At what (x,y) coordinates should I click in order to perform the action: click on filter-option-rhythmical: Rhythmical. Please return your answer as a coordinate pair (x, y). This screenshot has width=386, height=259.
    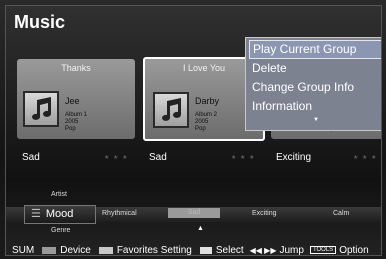
    Looking at the image, I should click on (119, 213).